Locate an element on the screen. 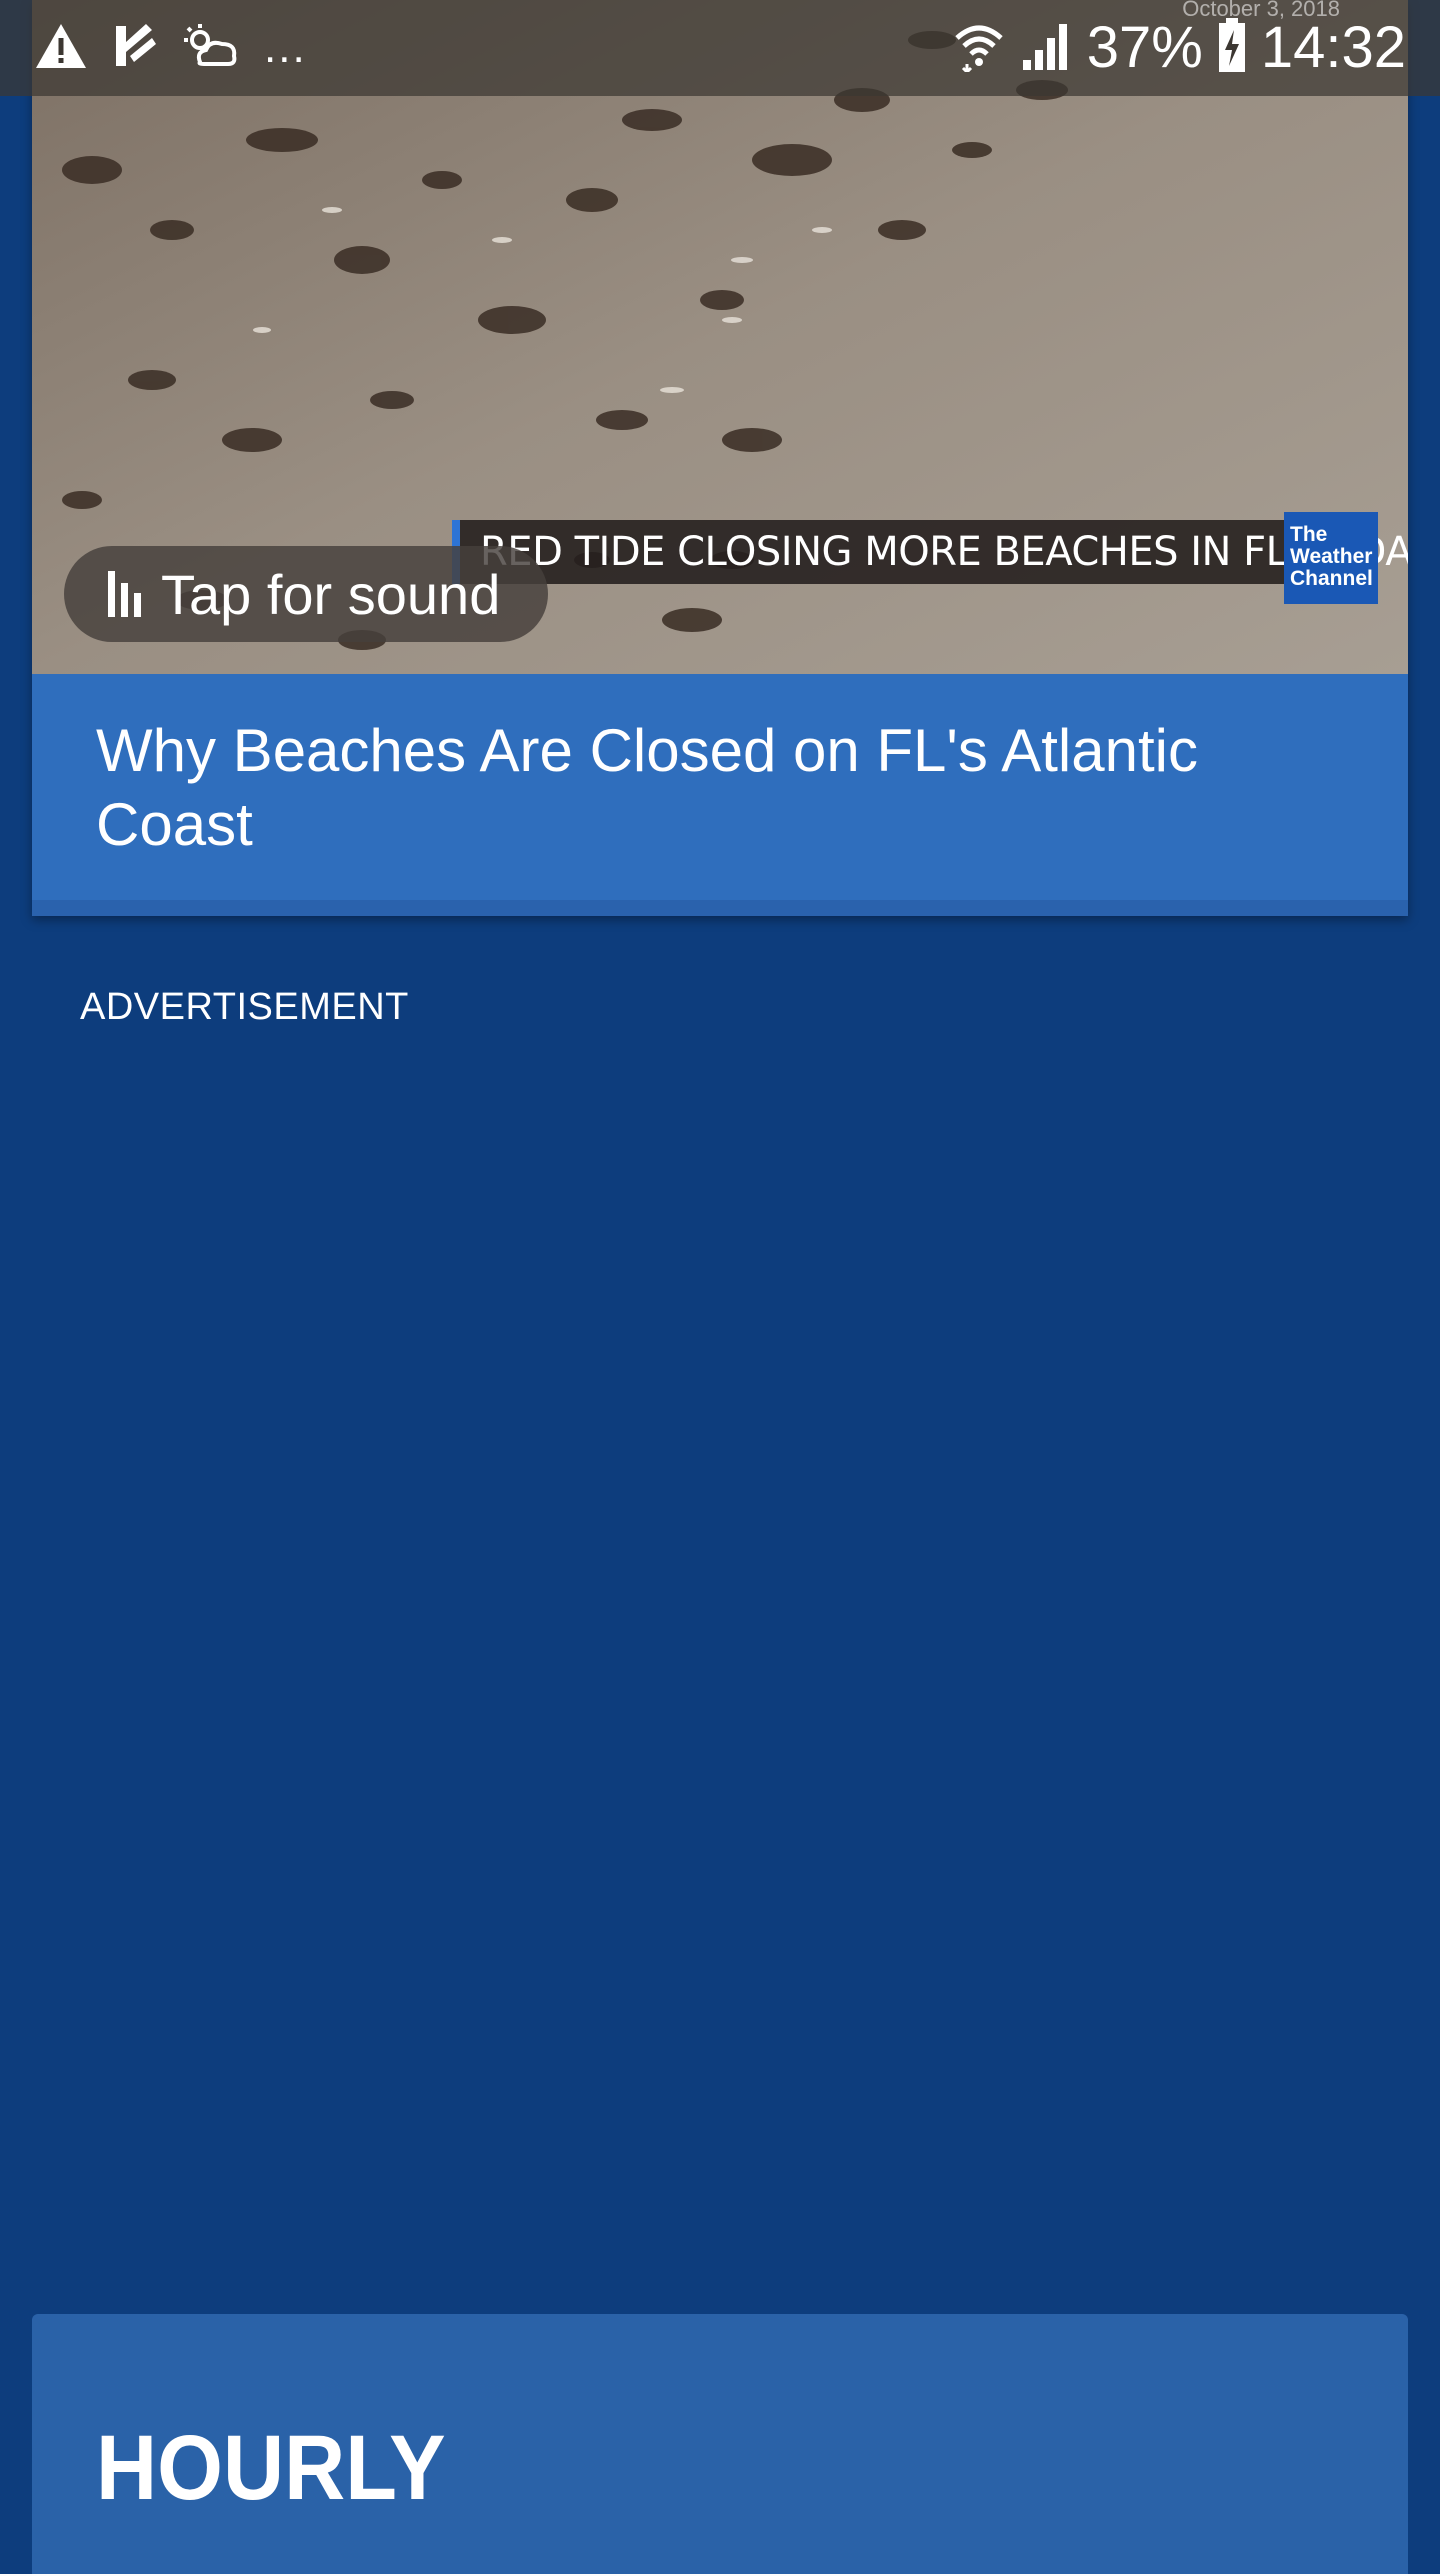 The width and height of the screenshot is (1440, 2574). battery-charging-icon is located at coordinates (1232, 48).